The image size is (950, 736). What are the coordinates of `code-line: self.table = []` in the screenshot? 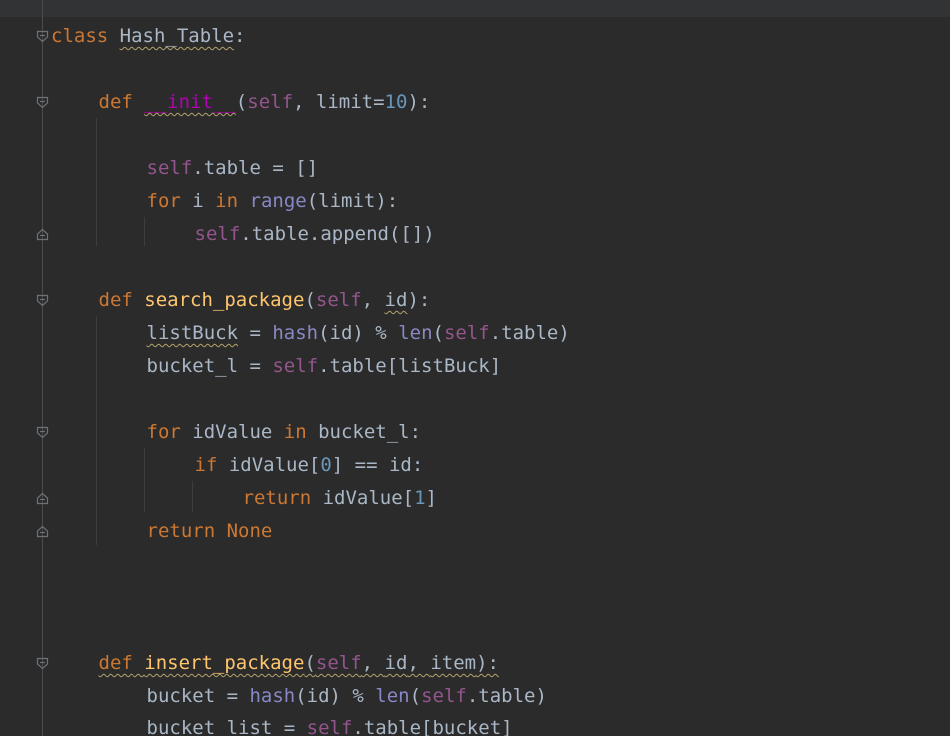 It's located at (233, 168).